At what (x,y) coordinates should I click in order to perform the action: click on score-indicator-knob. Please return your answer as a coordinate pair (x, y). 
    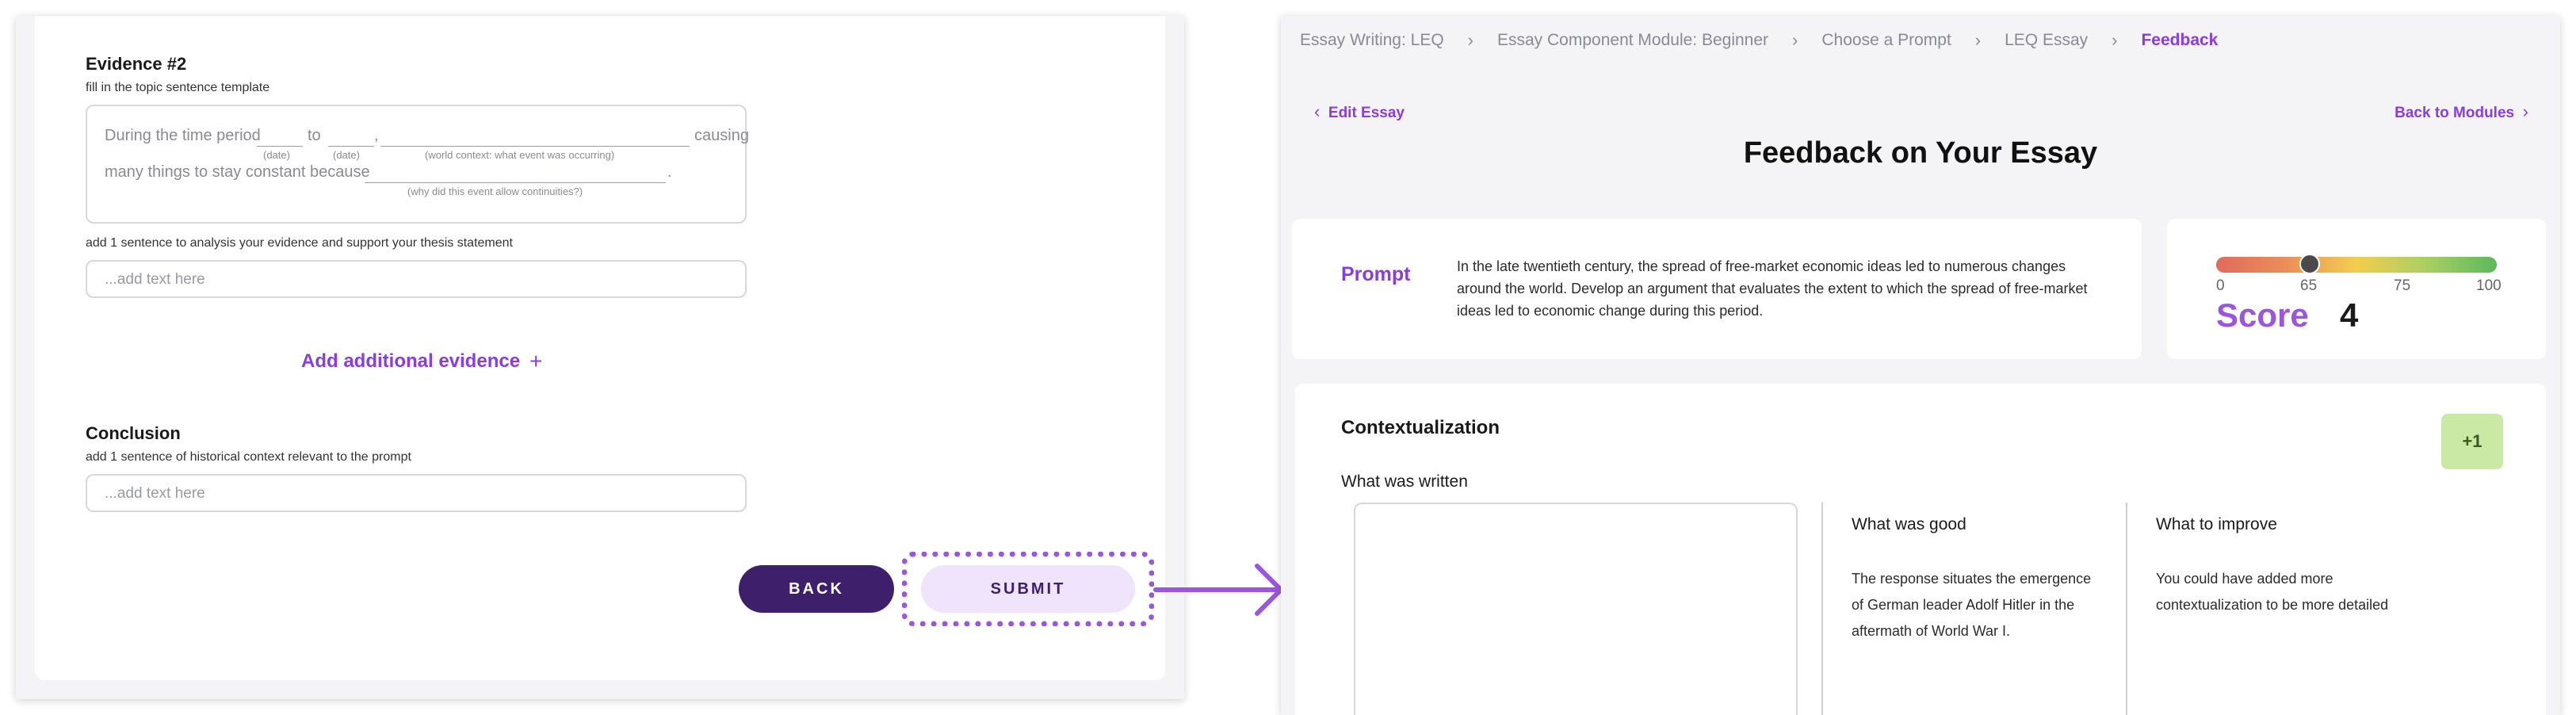
    Looking at the image, I should click on (2309, 264).